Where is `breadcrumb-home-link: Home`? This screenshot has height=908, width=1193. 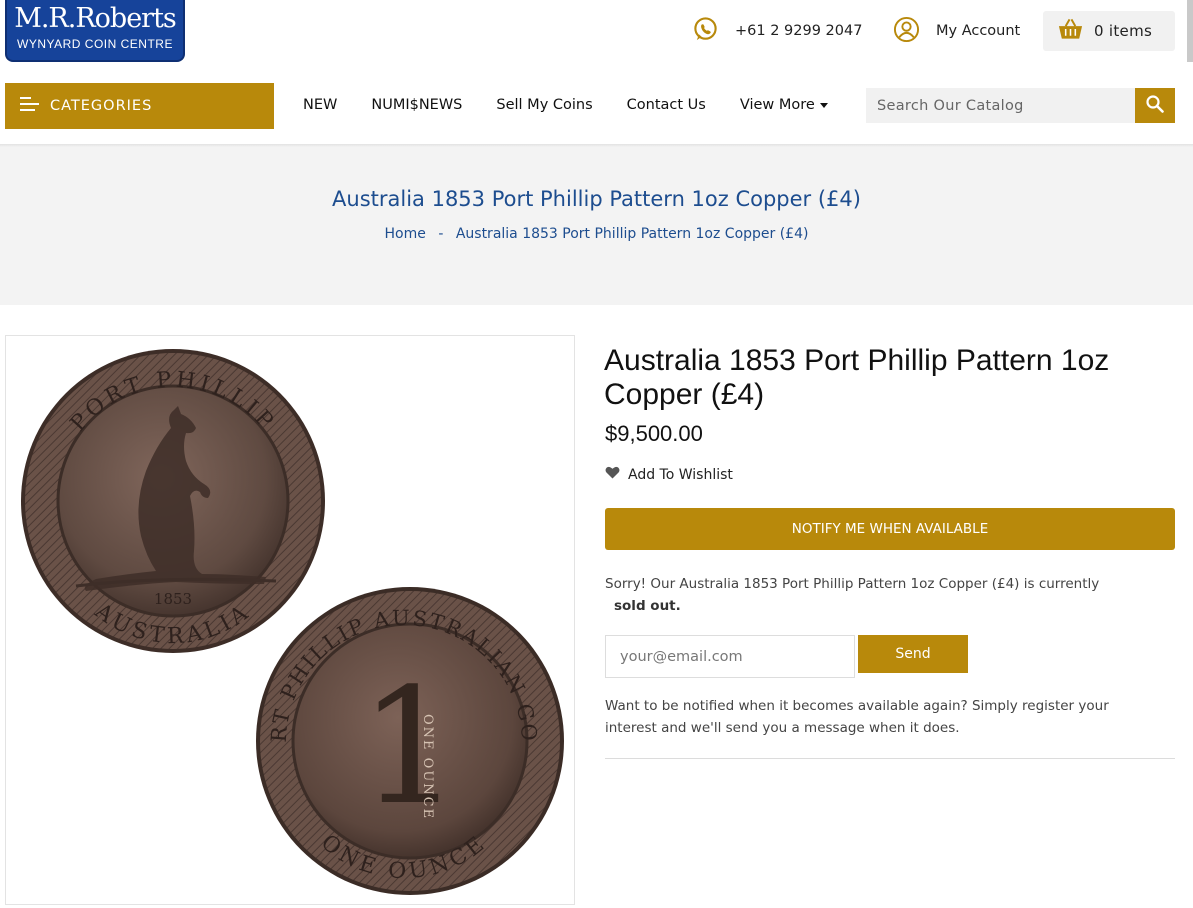 breadcrumb-home-link: Home is located at coordinates (405, 234).